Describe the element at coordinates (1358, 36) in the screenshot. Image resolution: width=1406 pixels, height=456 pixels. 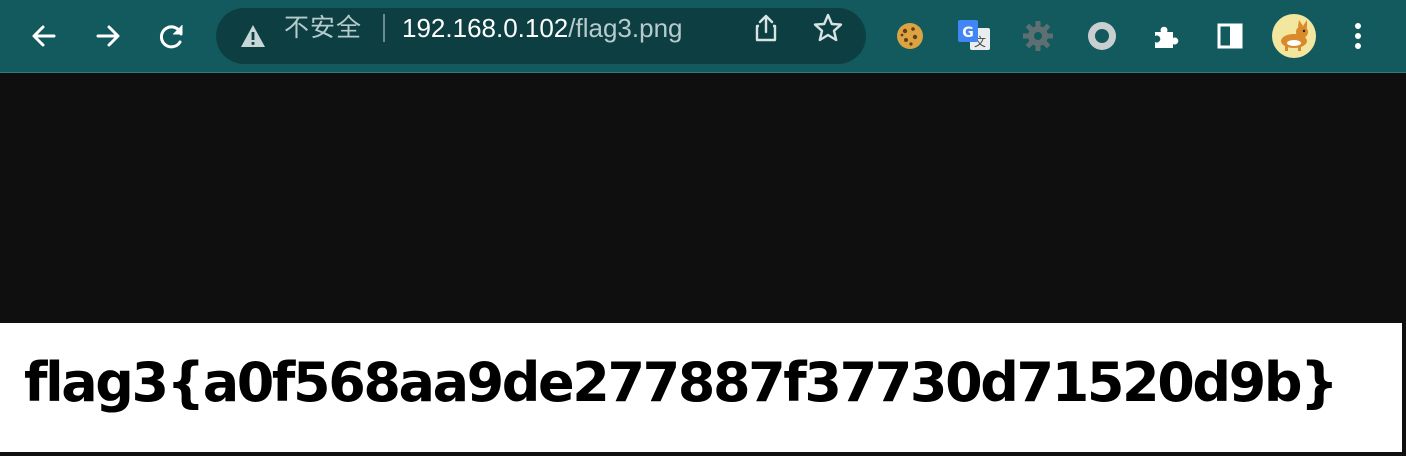
I see `menu-kebab-icon` at that location.